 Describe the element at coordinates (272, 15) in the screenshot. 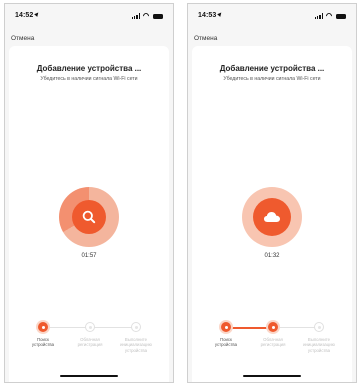

I see `status-bar: 14:53` at that location.